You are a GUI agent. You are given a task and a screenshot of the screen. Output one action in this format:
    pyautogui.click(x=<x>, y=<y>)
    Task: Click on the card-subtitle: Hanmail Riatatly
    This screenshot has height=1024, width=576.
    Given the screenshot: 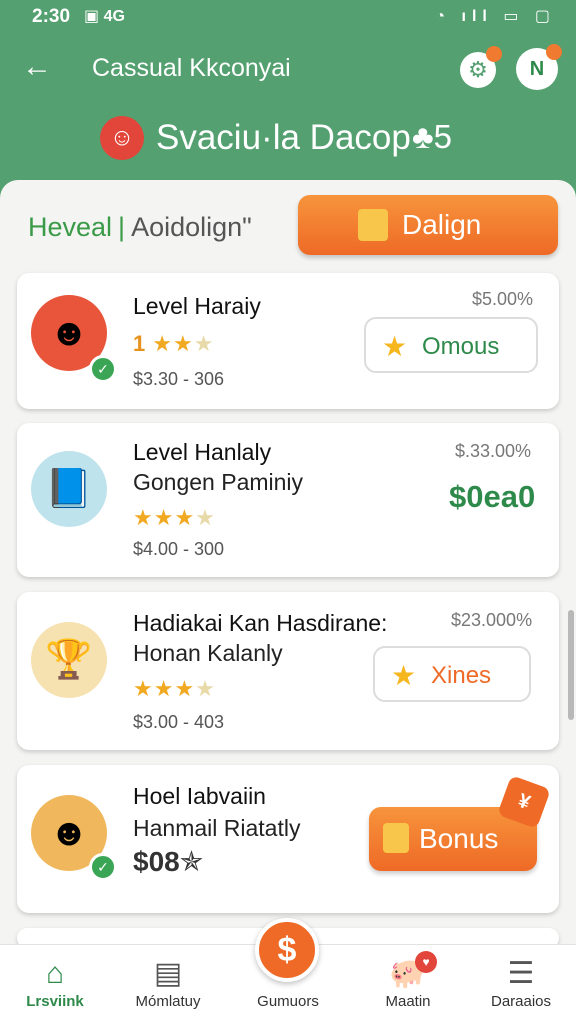 What is the action you would take?
    pyautogui.click(x=217, y=828)
    